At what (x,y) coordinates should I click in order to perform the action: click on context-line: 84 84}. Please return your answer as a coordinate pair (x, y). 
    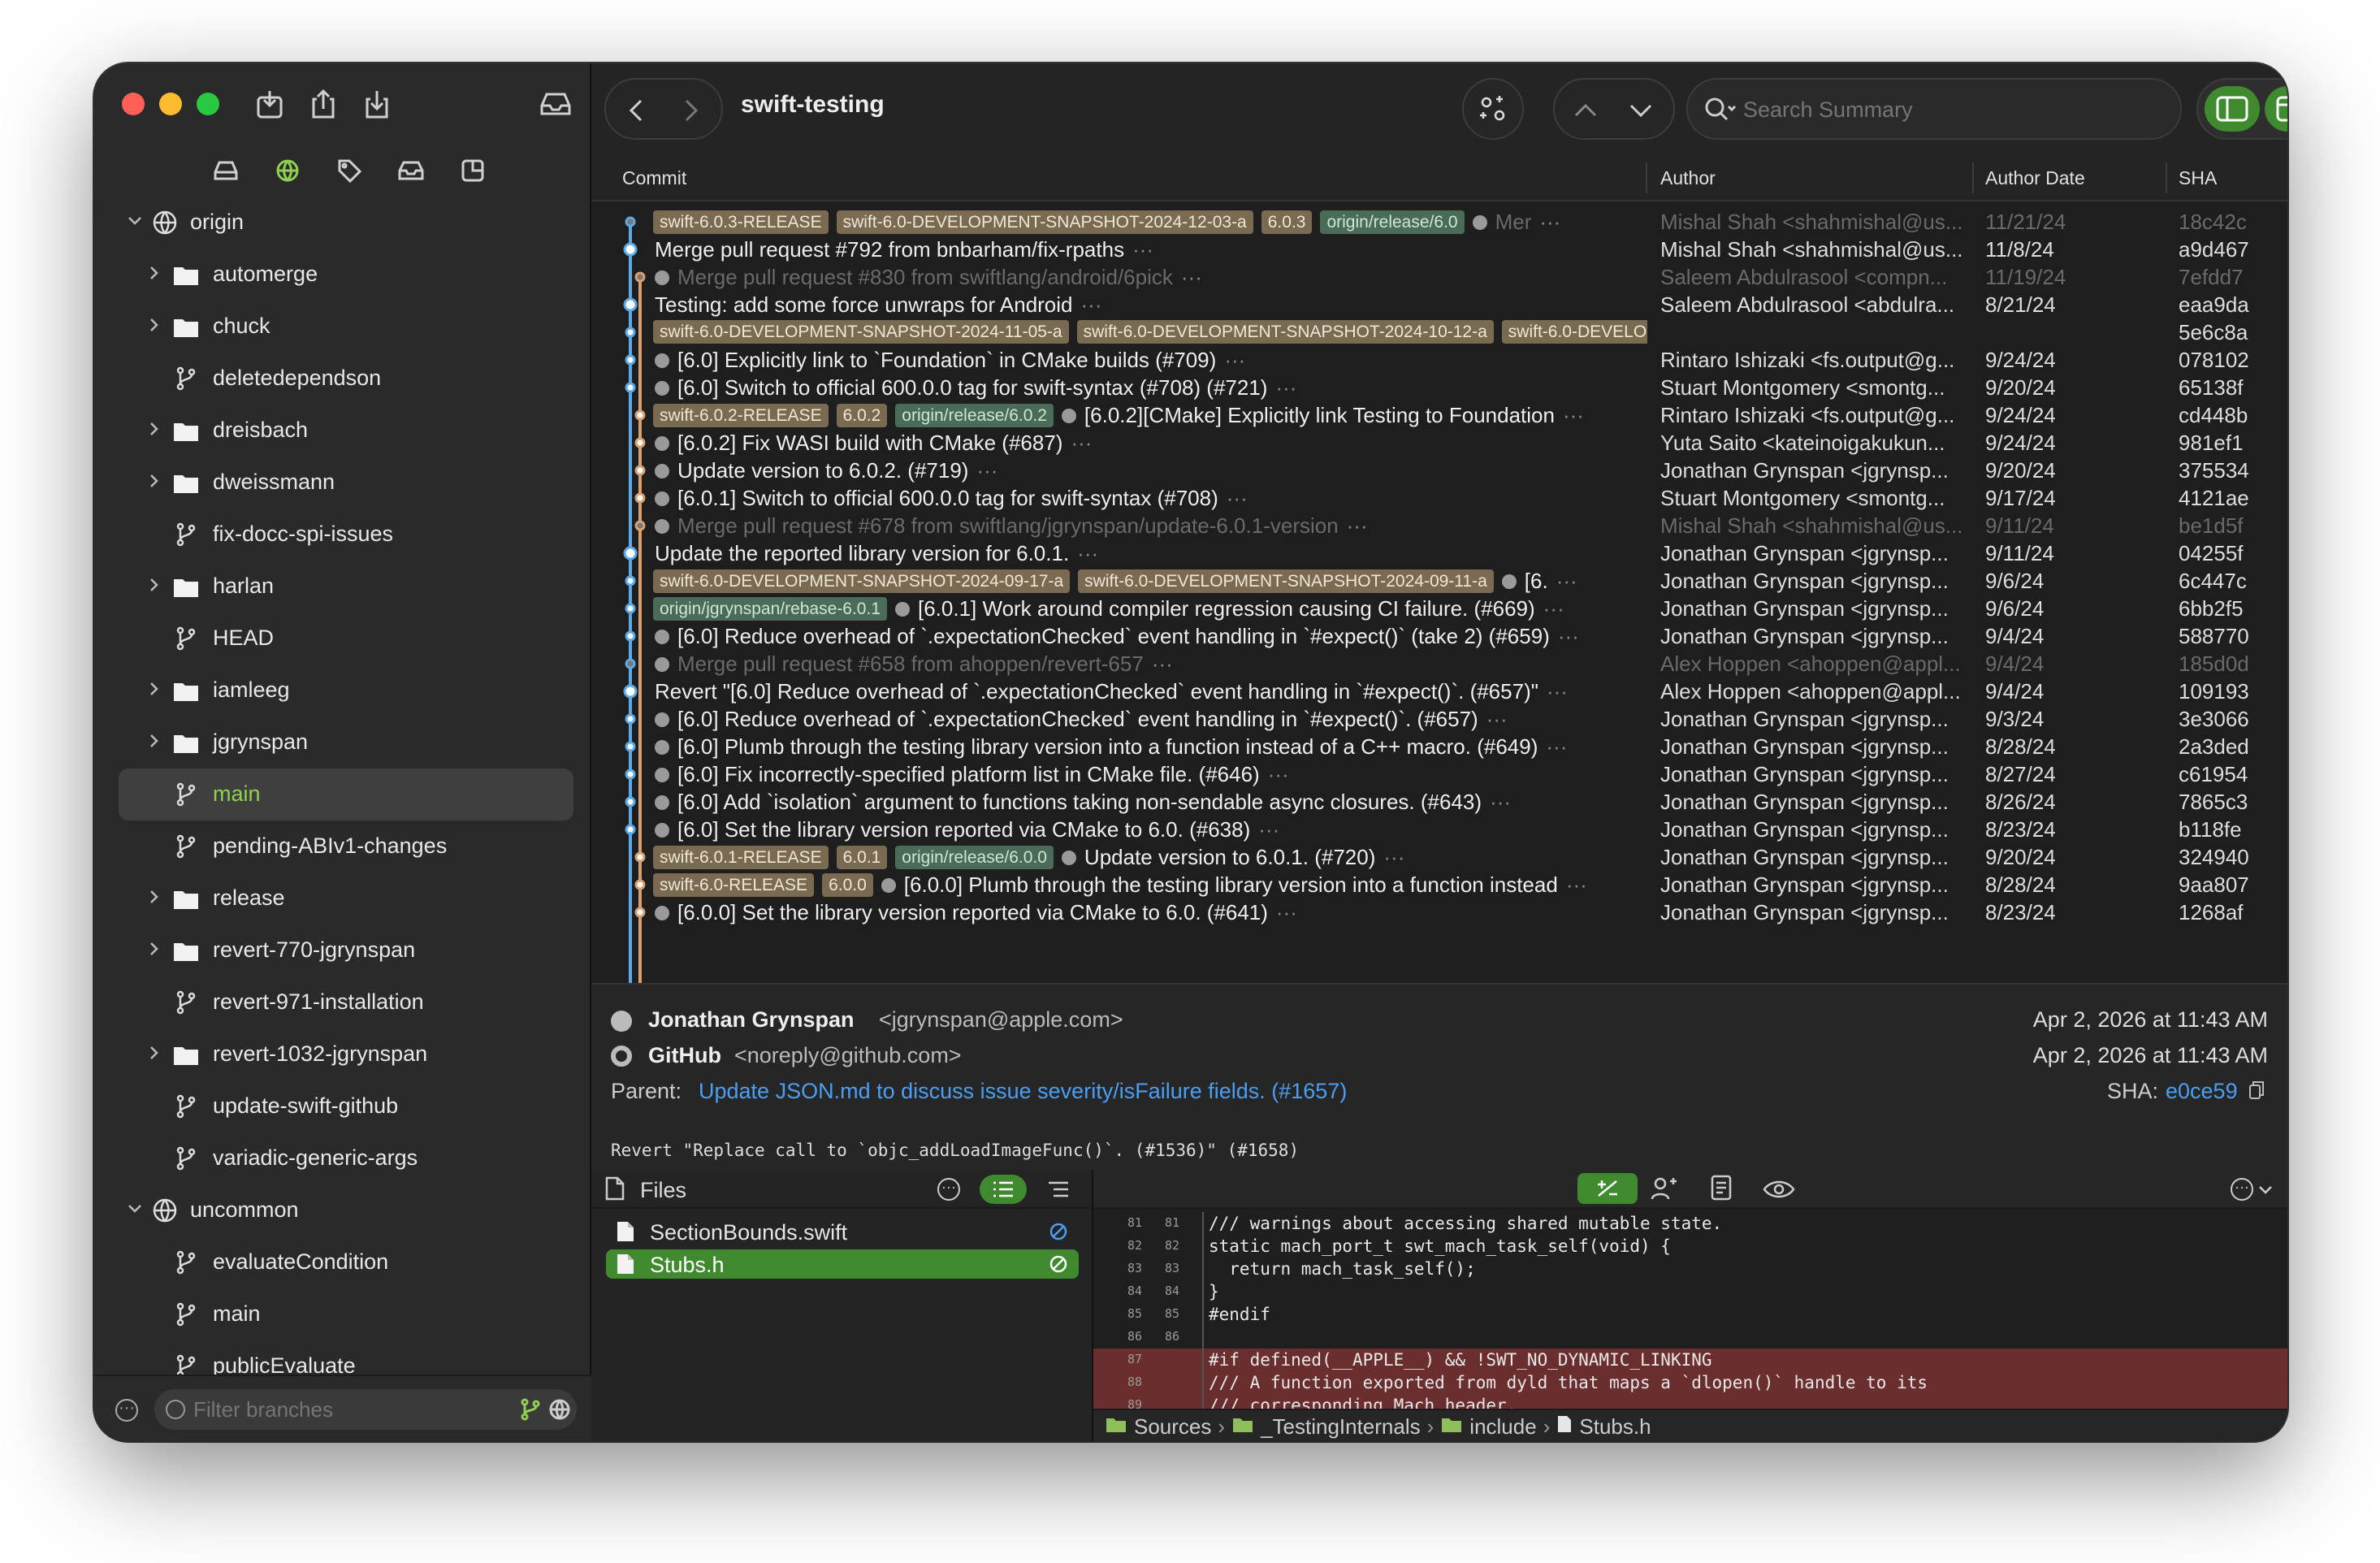
    Looking at the image, I should click on (1690, 1291).